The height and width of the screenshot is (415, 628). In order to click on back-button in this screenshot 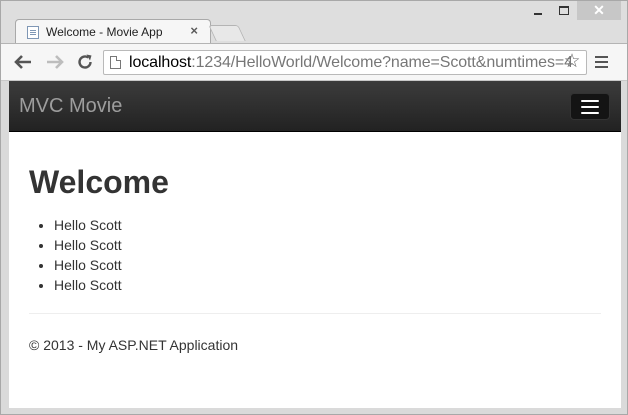, I will do `click(23, 62)`.